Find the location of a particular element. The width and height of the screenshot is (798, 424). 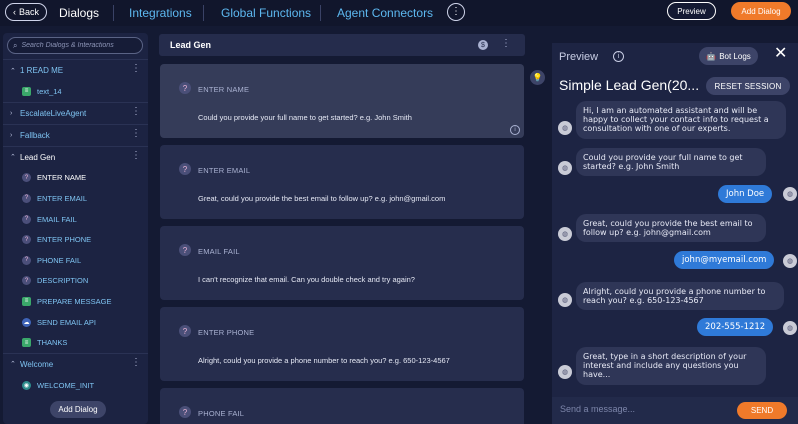

card-title: ENTER EMAIL is located at coordinates (224, 170).